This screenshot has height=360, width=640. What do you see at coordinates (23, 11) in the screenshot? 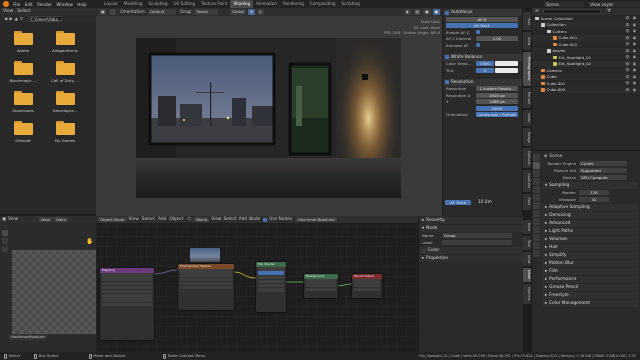
I see `file-select-menu: Select` at bounding box center [23, 11].